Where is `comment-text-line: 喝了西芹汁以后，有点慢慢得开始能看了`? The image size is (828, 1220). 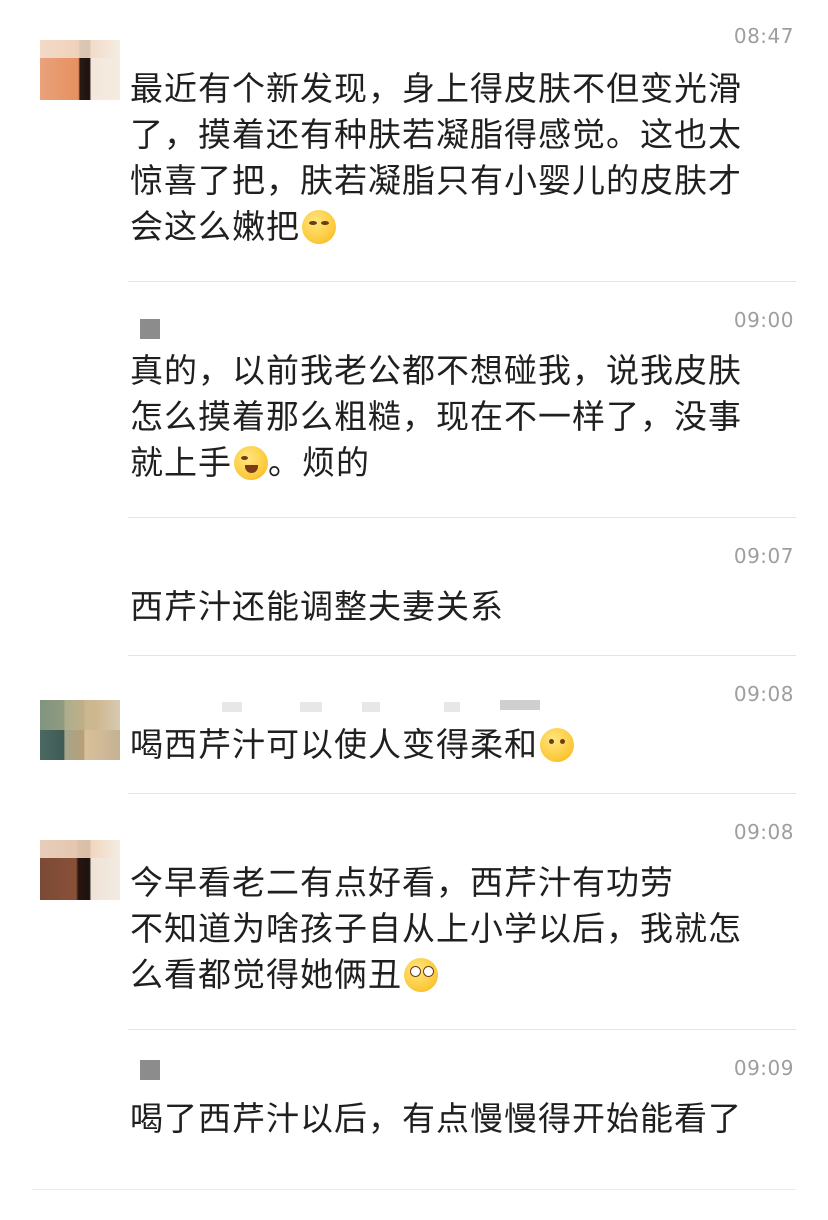
comment-text-line: 喝了西芹汁以后，有点慢慢得开始能看了 is located at coordinates (436, 1118).